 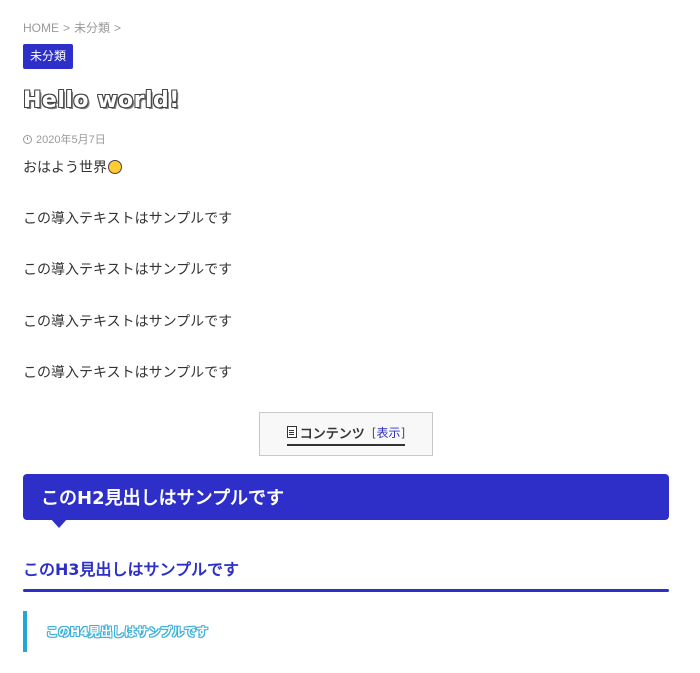 I want to click on category-badge: 未分類, so click(x=48, y=56).